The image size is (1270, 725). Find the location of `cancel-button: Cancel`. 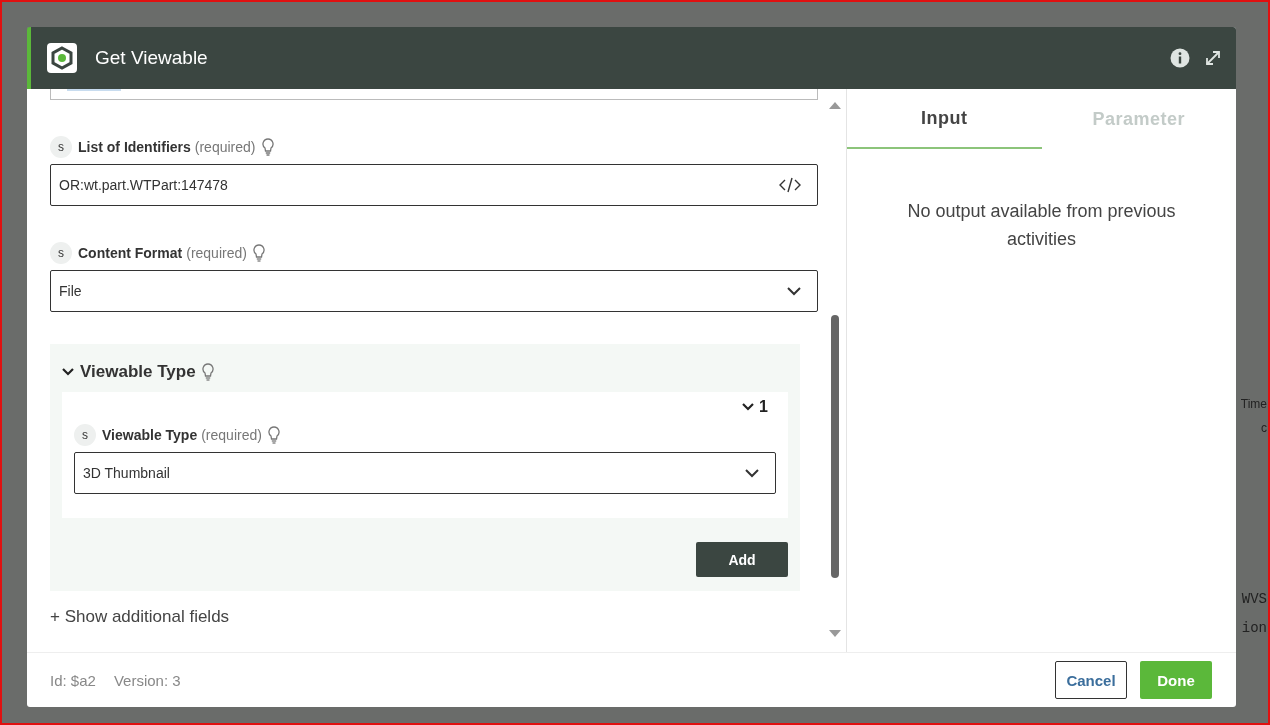

cancel-button: Cancel is located at coordinates (1091, 680).